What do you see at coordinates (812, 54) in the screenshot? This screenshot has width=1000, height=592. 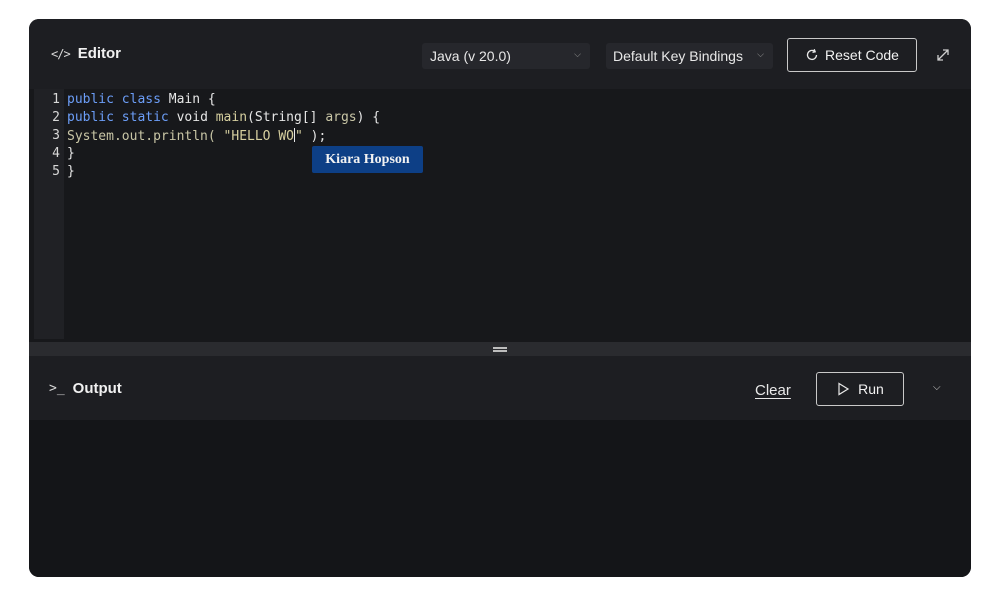 I see `refresh-icon` at bounding box center [812, 54].